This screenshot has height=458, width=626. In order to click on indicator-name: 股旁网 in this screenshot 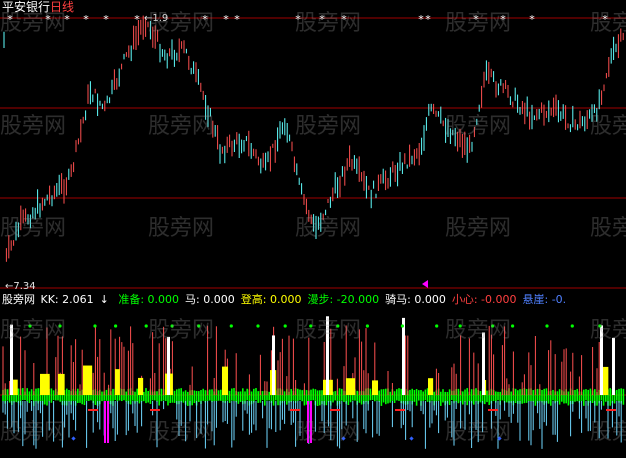, I will do `click(18, 299)`.